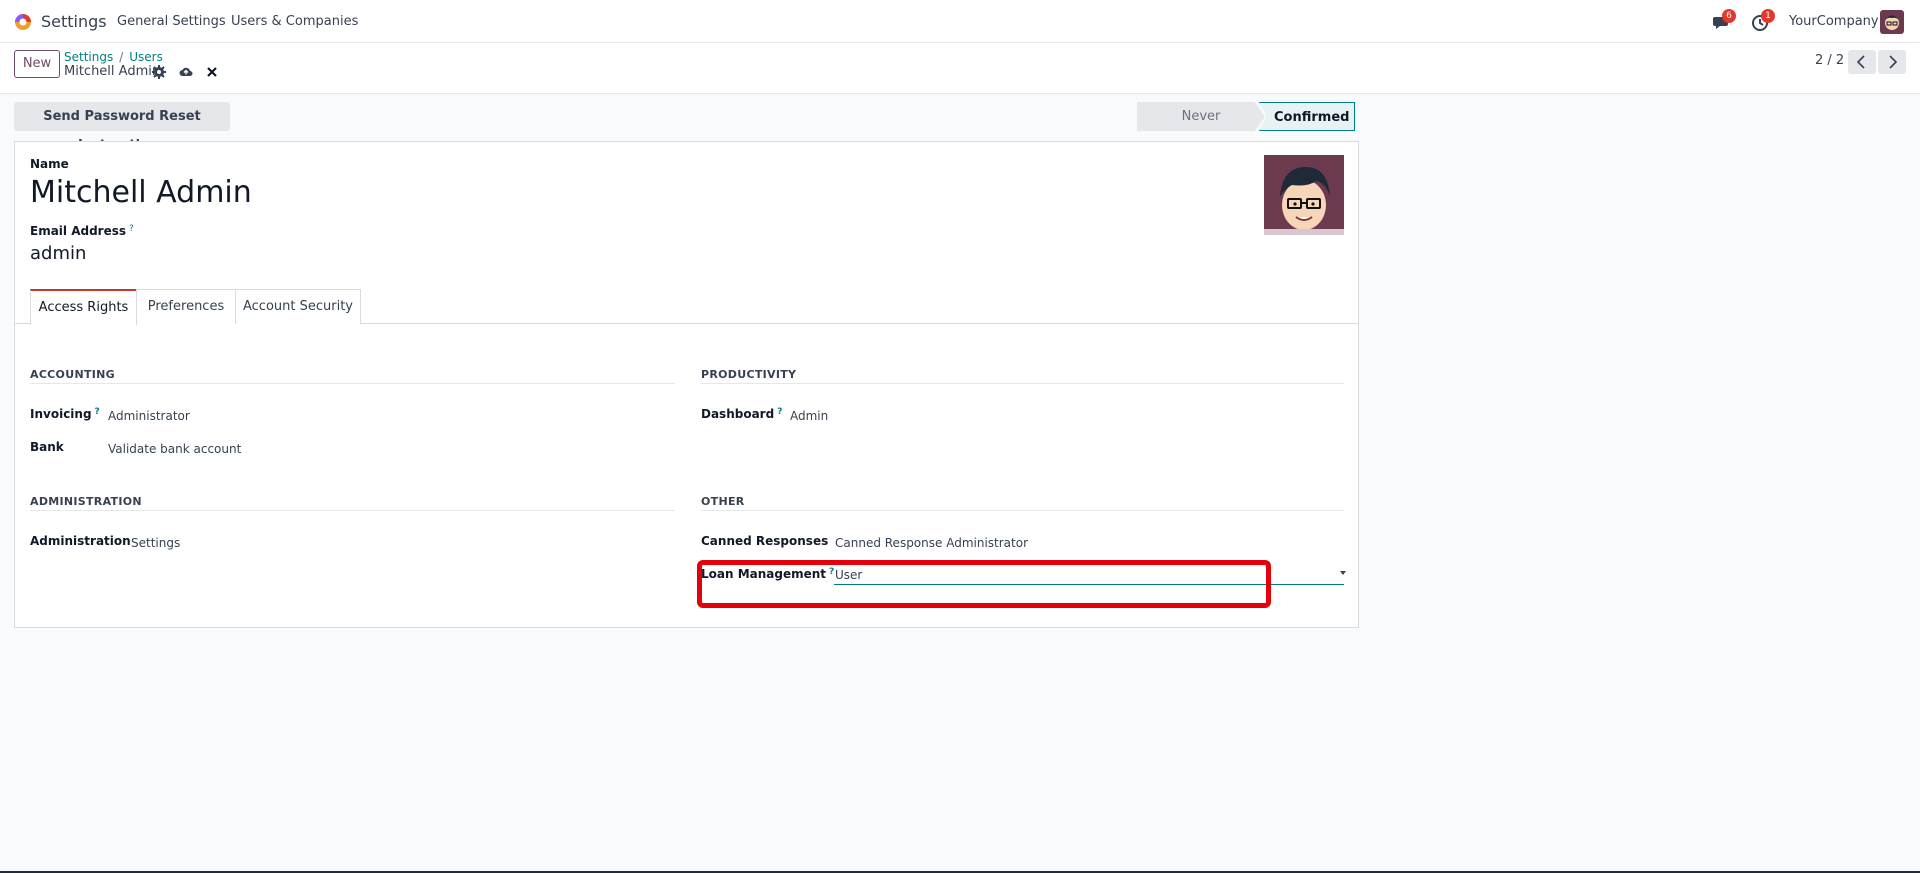  I want to click on tab-access-rights: Access Rights, so click(83, 307).